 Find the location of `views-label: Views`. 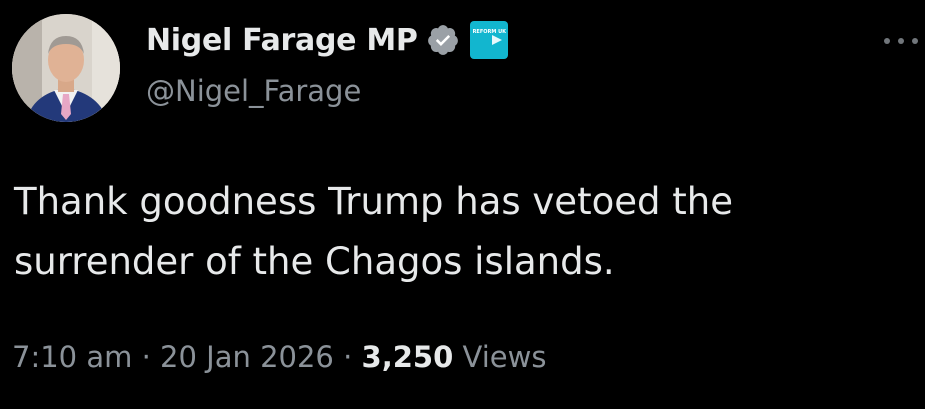

views-label: Views is located at coordinates (504, 357).